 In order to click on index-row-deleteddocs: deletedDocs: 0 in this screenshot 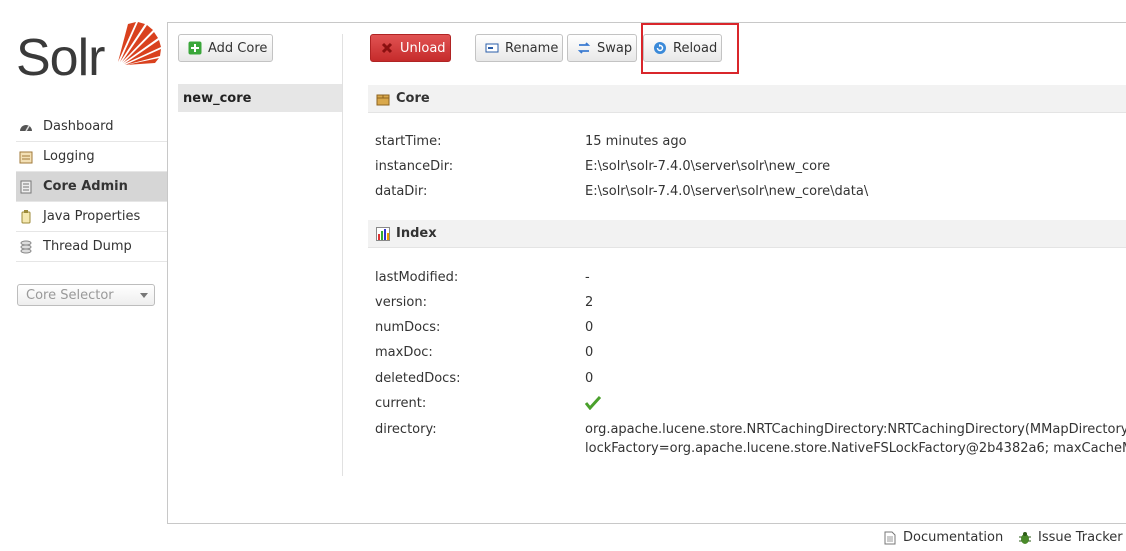, I will do `click(750, 381)`.